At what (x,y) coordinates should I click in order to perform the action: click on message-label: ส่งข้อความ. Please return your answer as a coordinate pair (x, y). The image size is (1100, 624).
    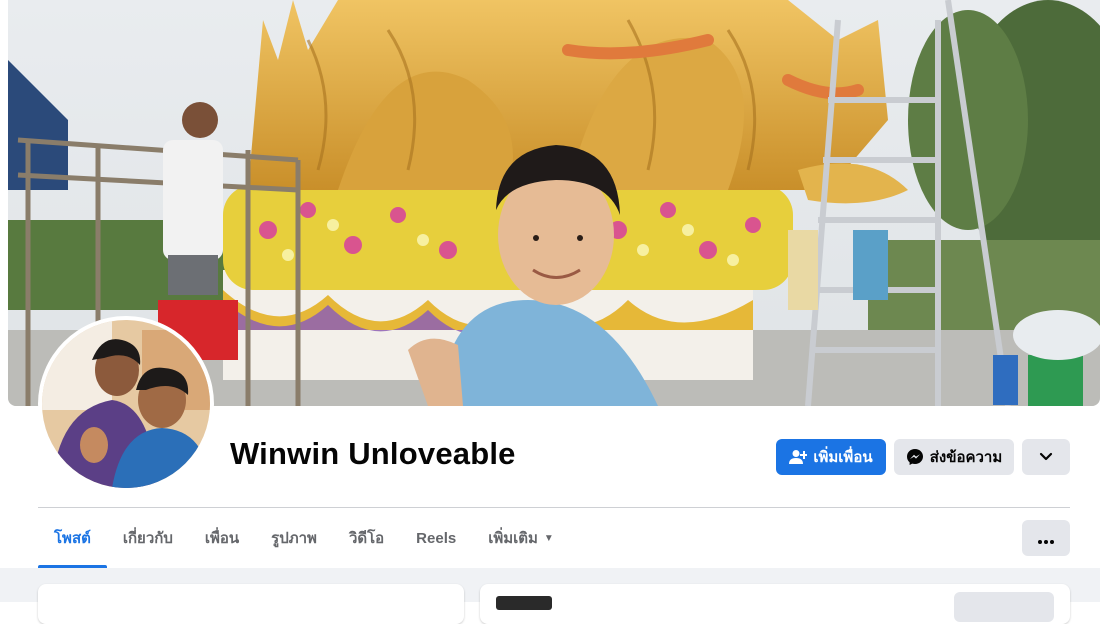
    Looking at the image, I should click on (966, 457).